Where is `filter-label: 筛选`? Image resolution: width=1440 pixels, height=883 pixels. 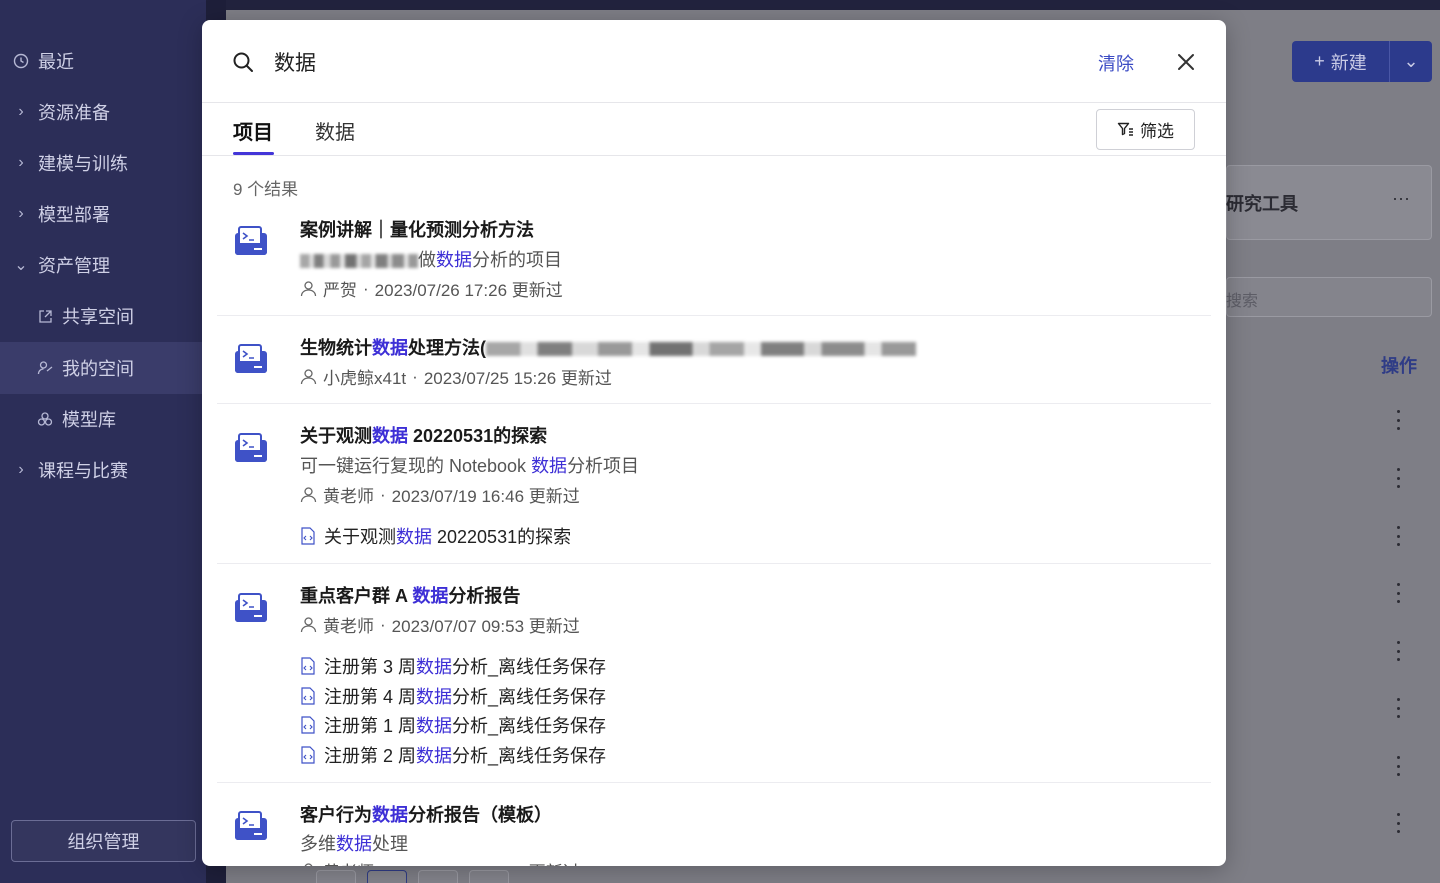 filter-label: 筛选 is located at coordinates (1157, 131).